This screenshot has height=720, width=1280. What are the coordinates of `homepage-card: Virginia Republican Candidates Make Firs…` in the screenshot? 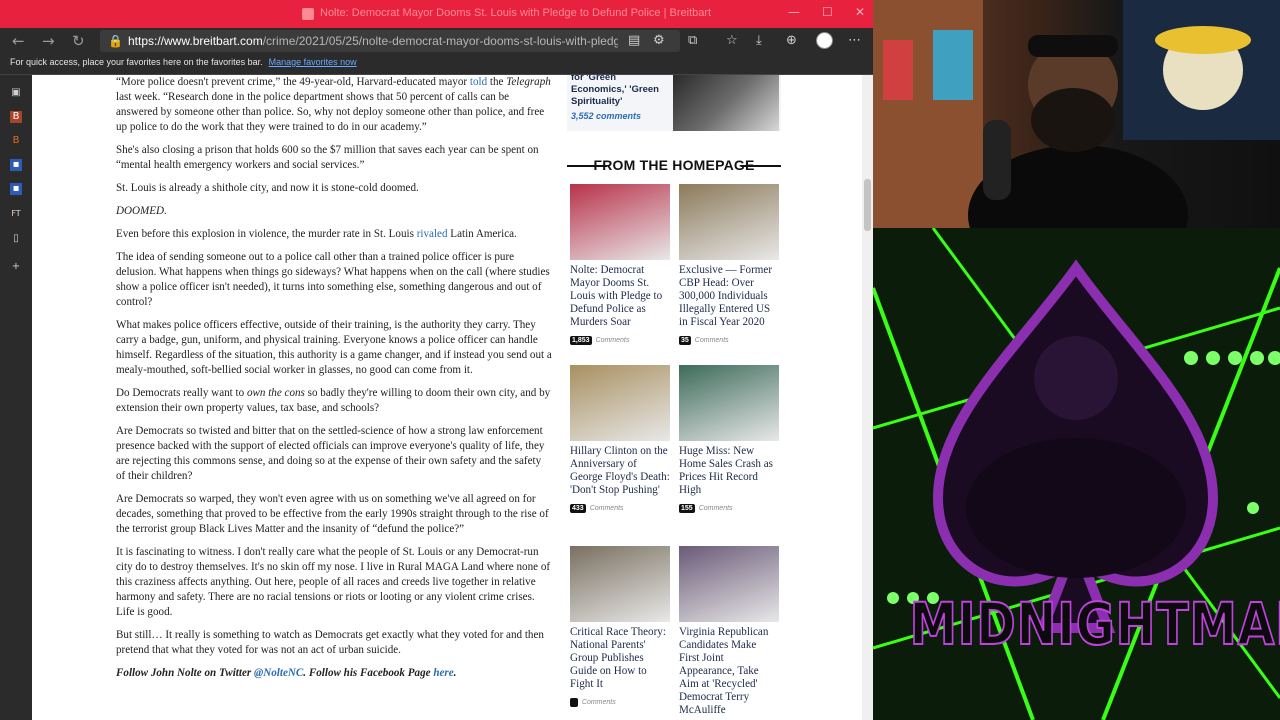 It's located at (729, 633).